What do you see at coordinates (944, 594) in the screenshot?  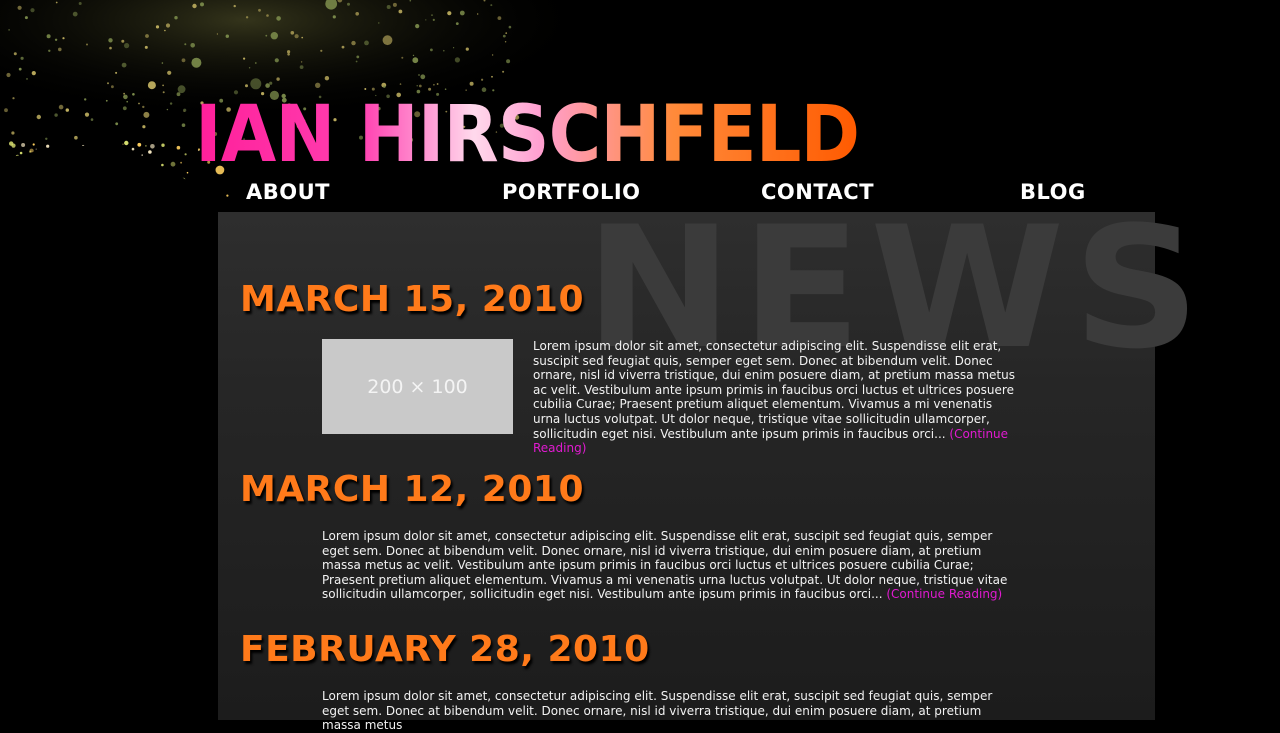 I see `continue-reading-link: (Continue Reading)` at bounding box center [944, 594].